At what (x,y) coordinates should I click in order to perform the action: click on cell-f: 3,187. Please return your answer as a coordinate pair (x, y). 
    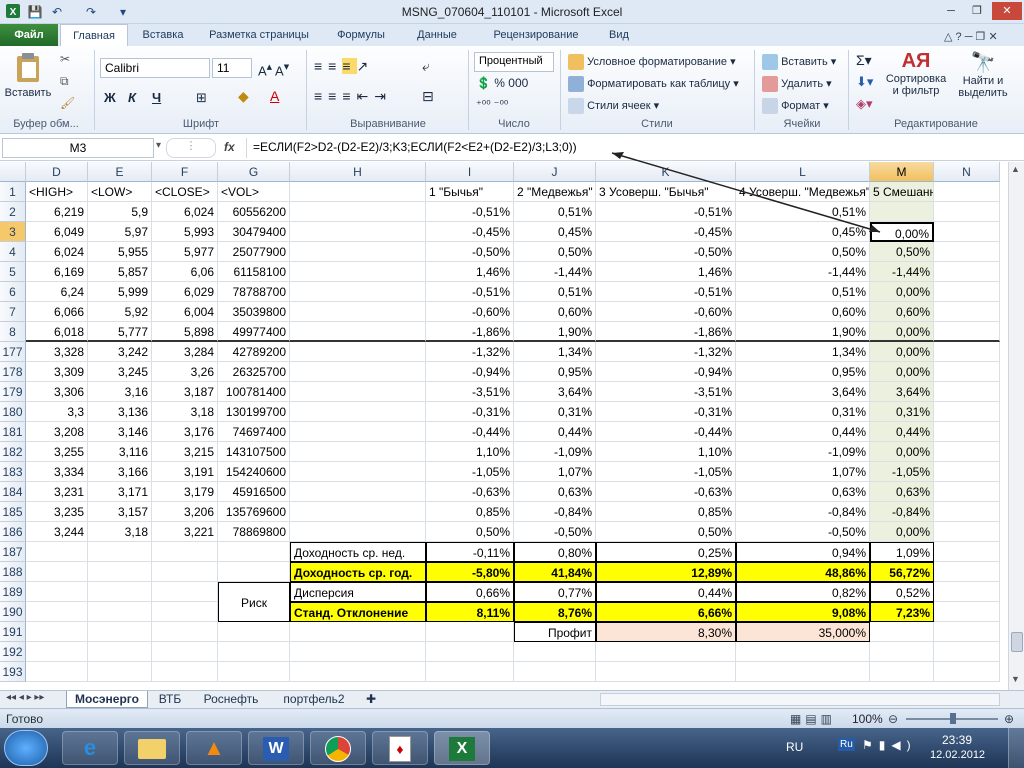
    Looking at the image, I should click on (185, 392).